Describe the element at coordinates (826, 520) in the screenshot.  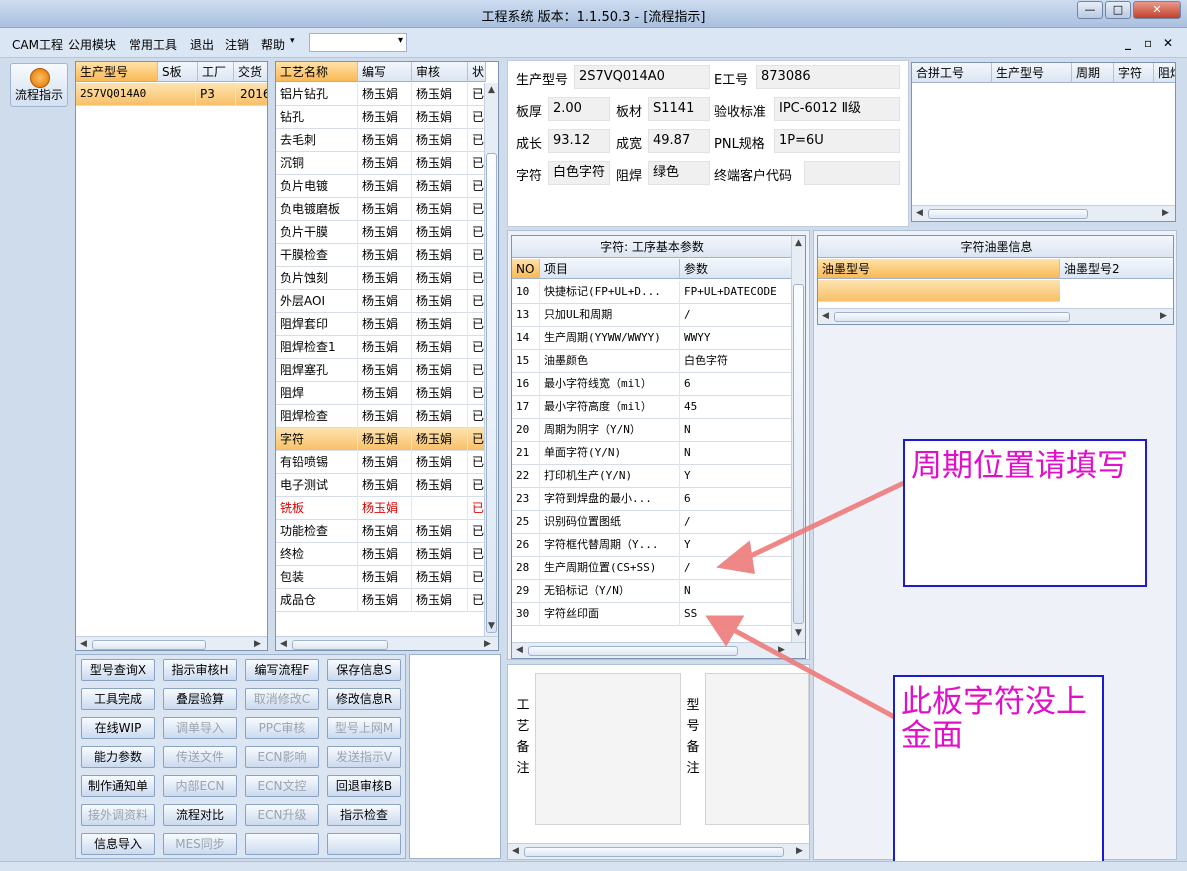
I see `arrow-to-period-position` at that location.